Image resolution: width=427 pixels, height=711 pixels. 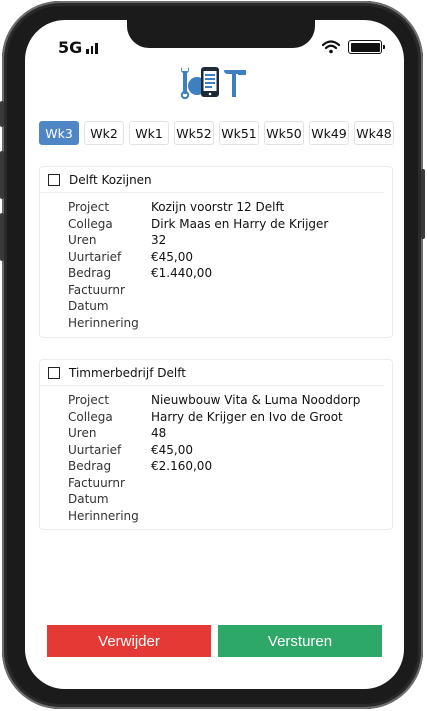 What do you see at coordinates (284, 133) in the screenshot?
I see `tab-wk50: Wk50` at bounding box center [284, 133].